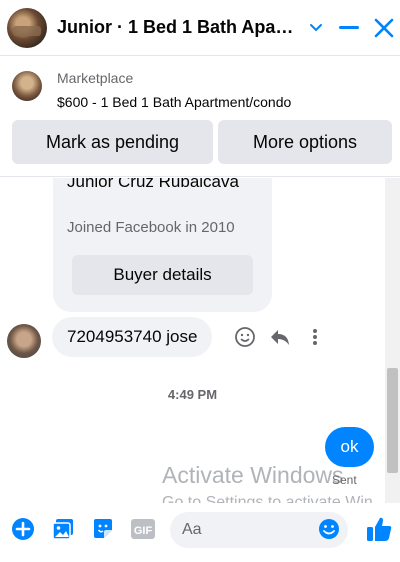 Image resolution: width=400 pixels, height=562 pixels. What do you see at coordinates (153, 184) in the screenshot?
I see `buyer-name: Junior Cruz Rubalcava` at bounding box center [153, 184].